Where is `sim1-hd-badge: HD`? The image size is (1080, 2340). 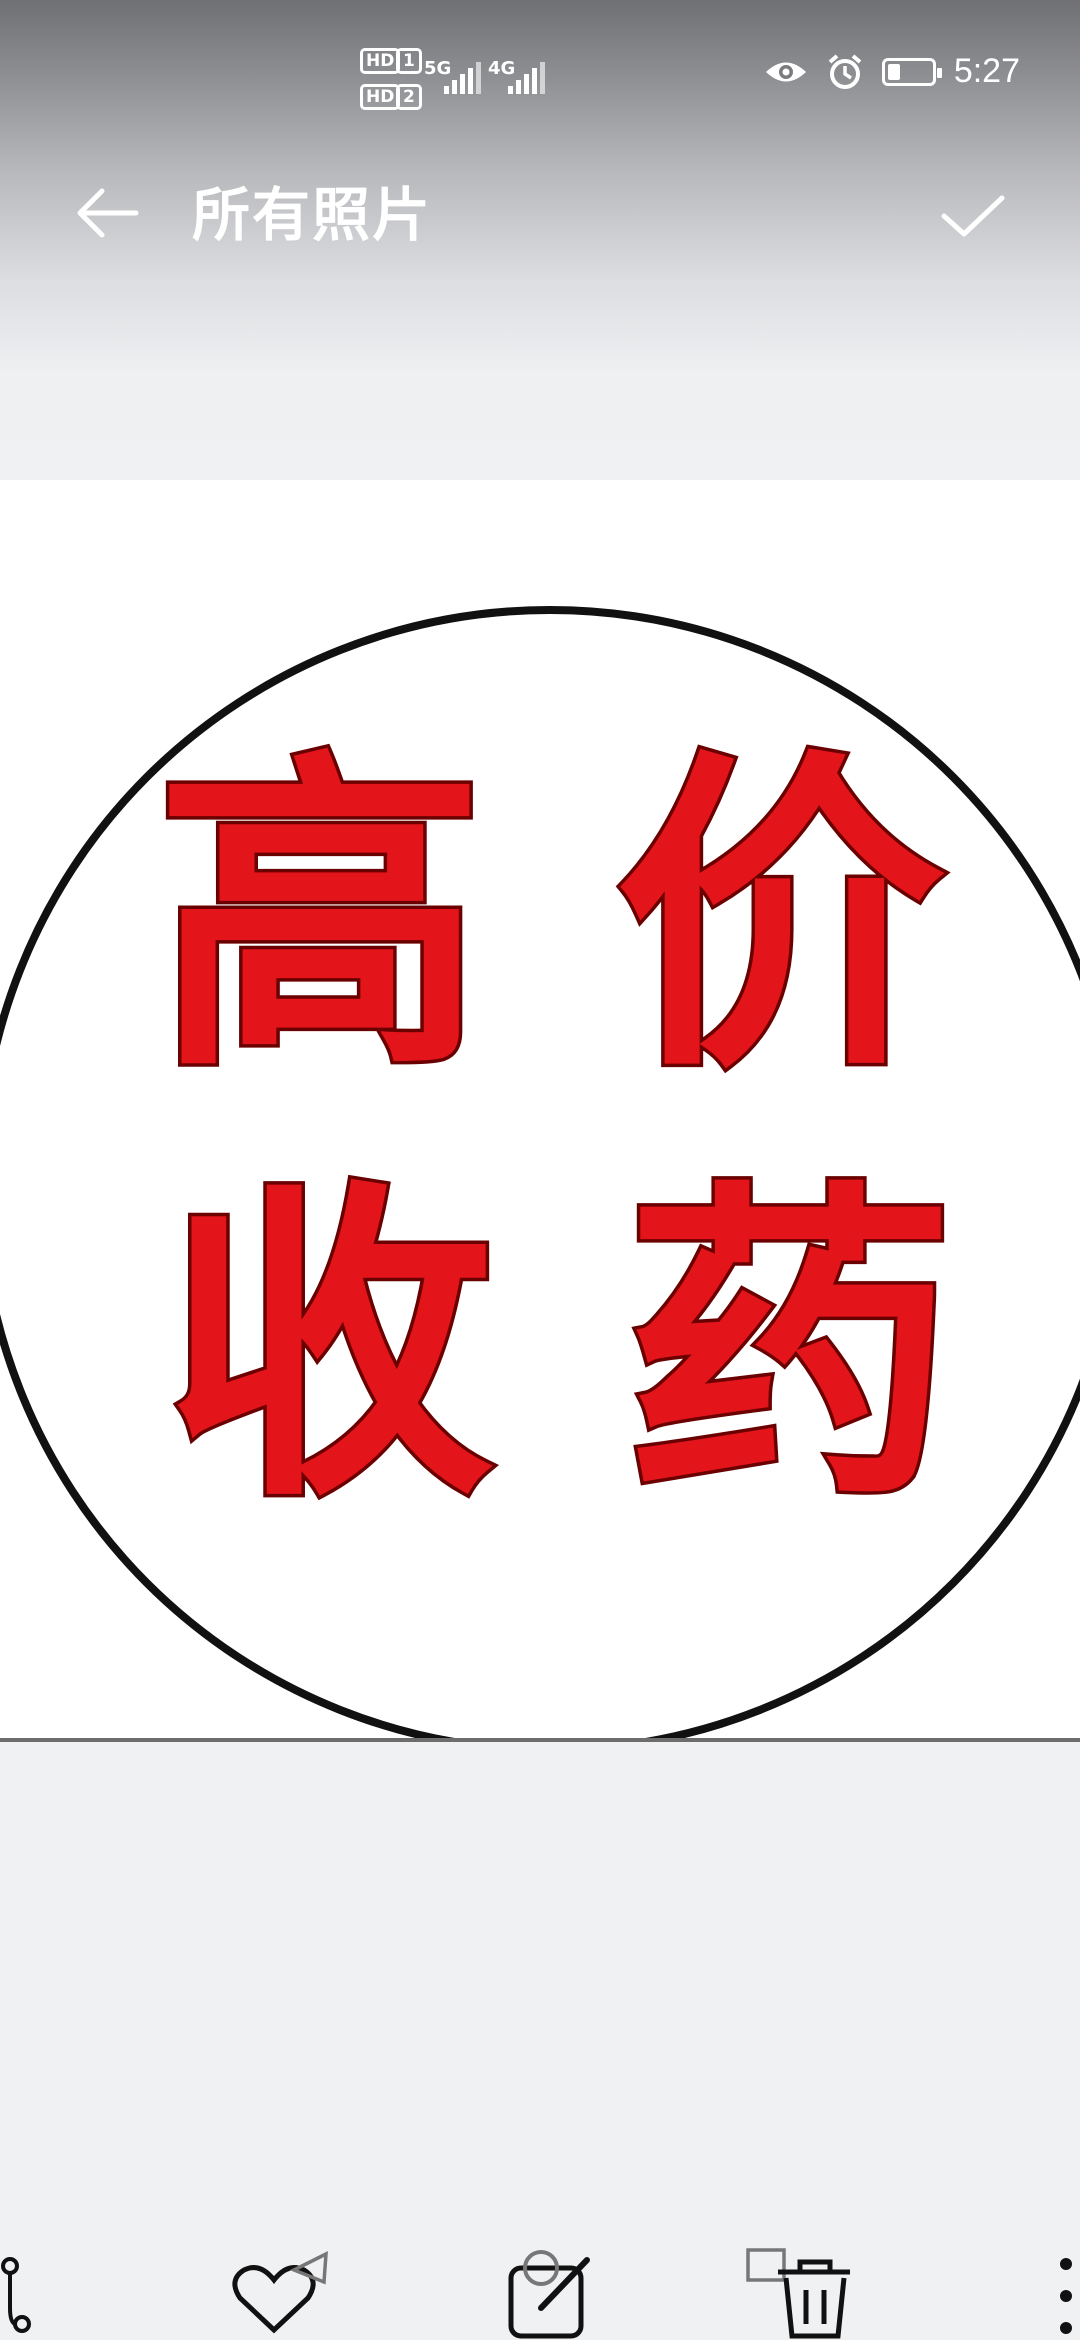
sim1-hd-badge: HD is located at coordinates (380, 61).